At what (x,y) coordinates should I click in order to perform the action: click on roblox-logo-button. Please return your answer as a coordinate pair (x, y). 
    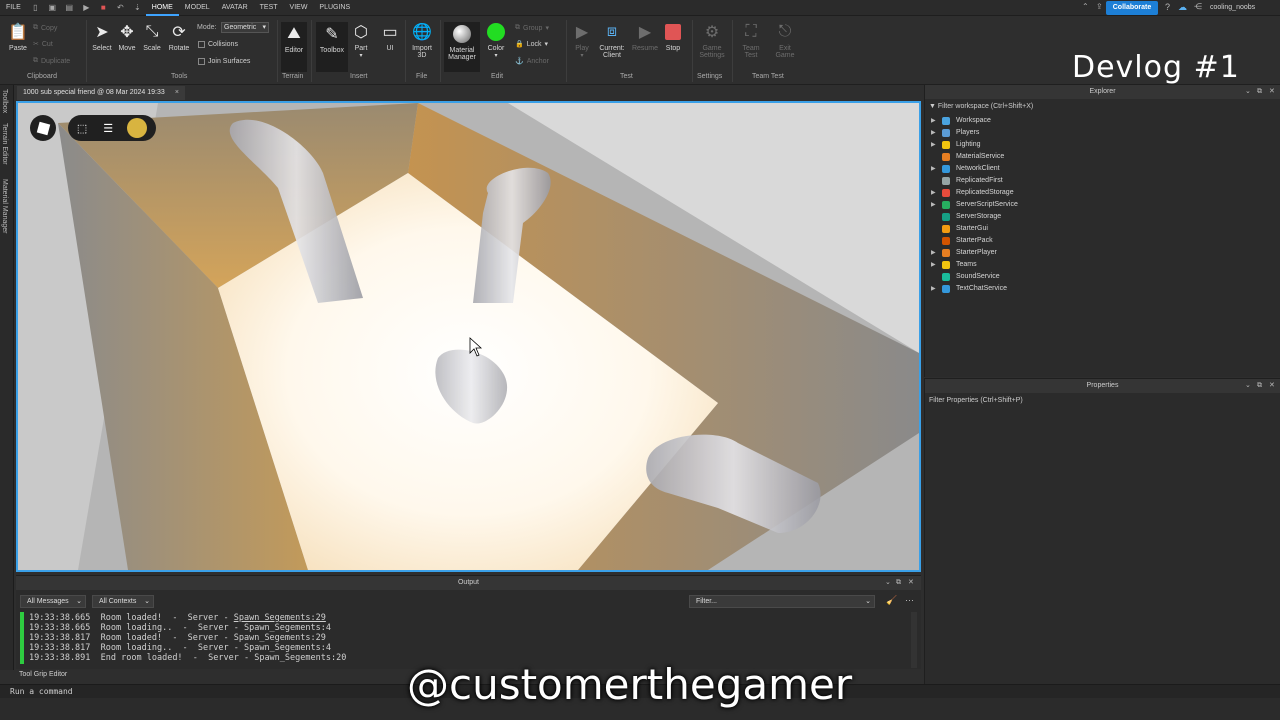
    Looking at the image, I should click on (43, 128).